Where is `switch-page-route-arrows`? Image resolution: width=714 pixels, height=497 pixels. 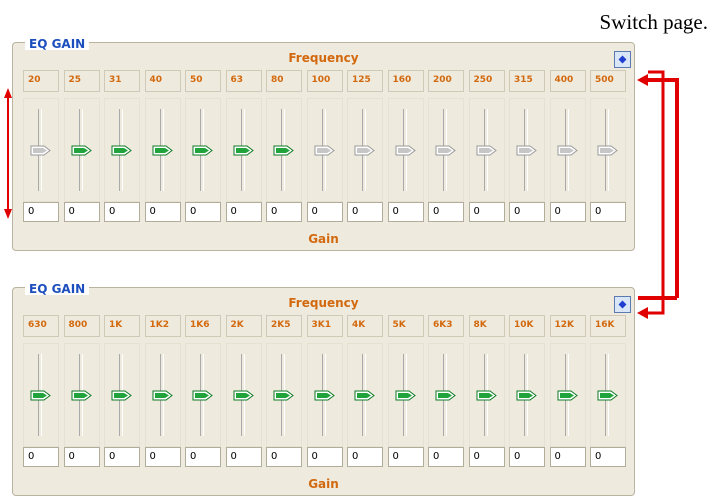 switch-page-route-arrows is located at coordinates (658, 194).